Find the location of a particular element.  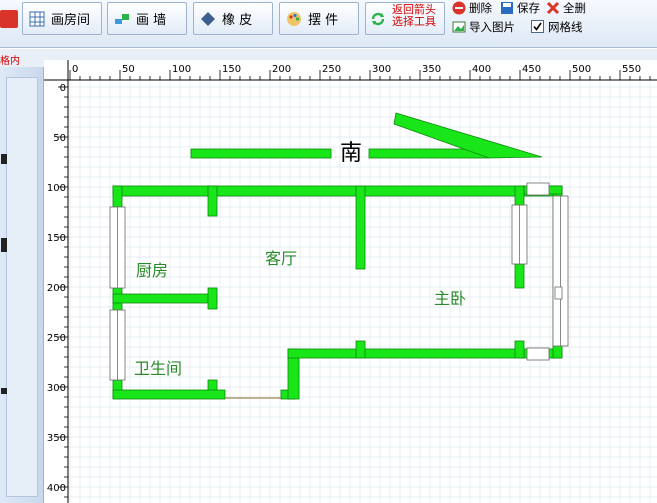

ruler-x-label: 50 is located at coordinates (128, 69).